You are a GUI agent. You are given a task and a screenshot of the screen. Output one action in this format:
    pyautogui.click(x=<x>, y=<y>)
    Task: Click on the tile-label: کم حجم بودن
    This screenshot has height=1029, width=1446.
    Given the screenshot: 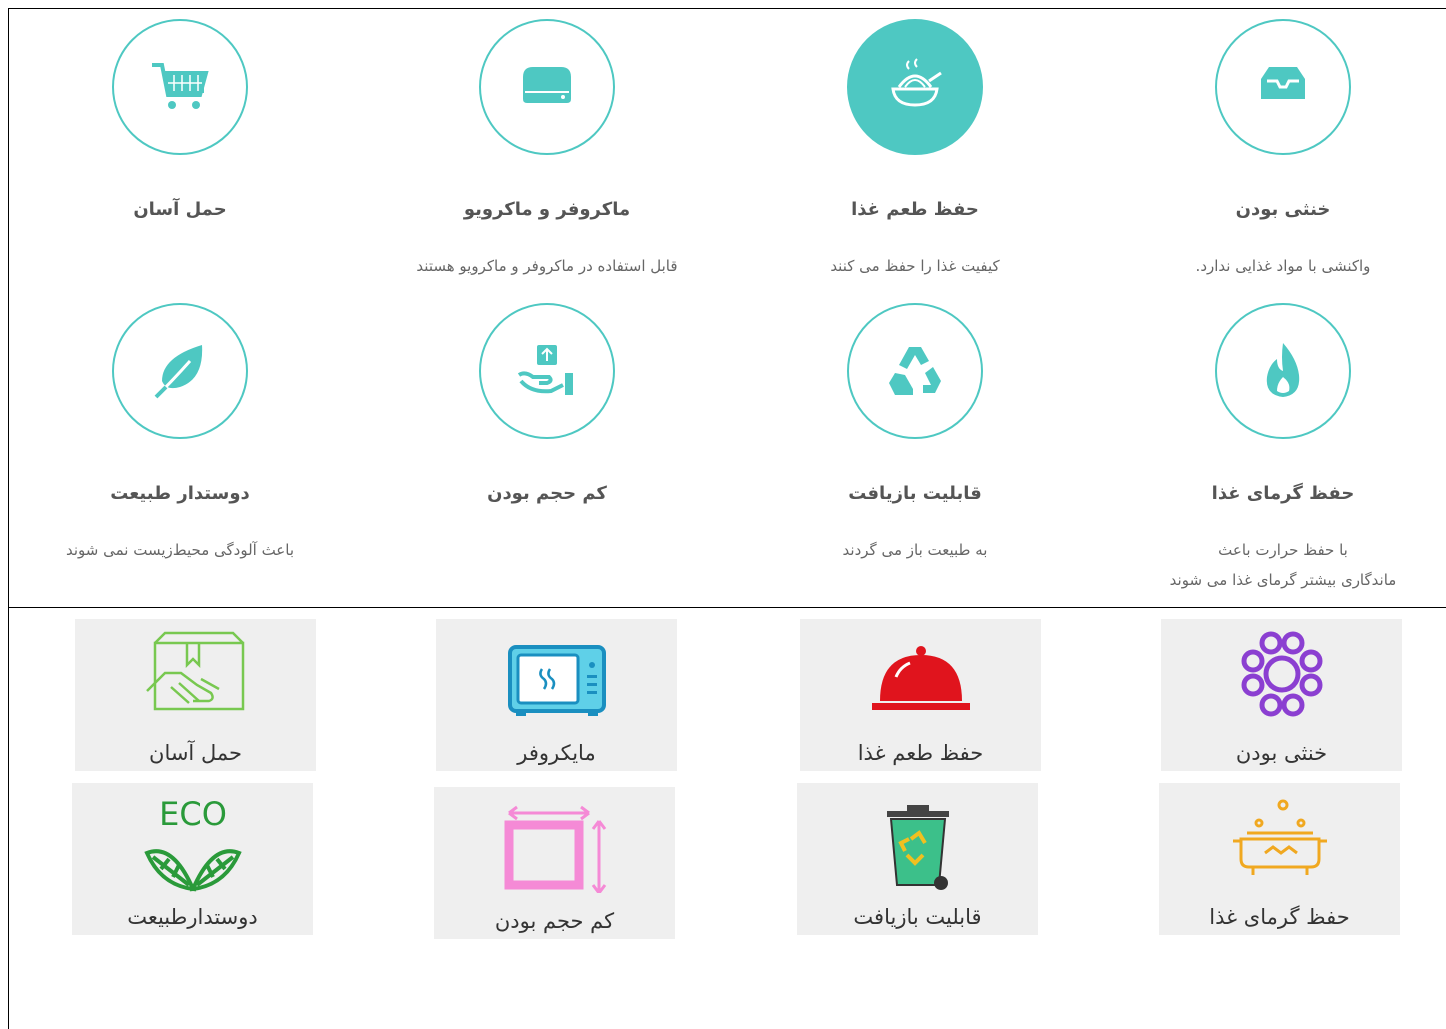 What is the action you would take?
    pyautogui.click(x=554, y=921)
    